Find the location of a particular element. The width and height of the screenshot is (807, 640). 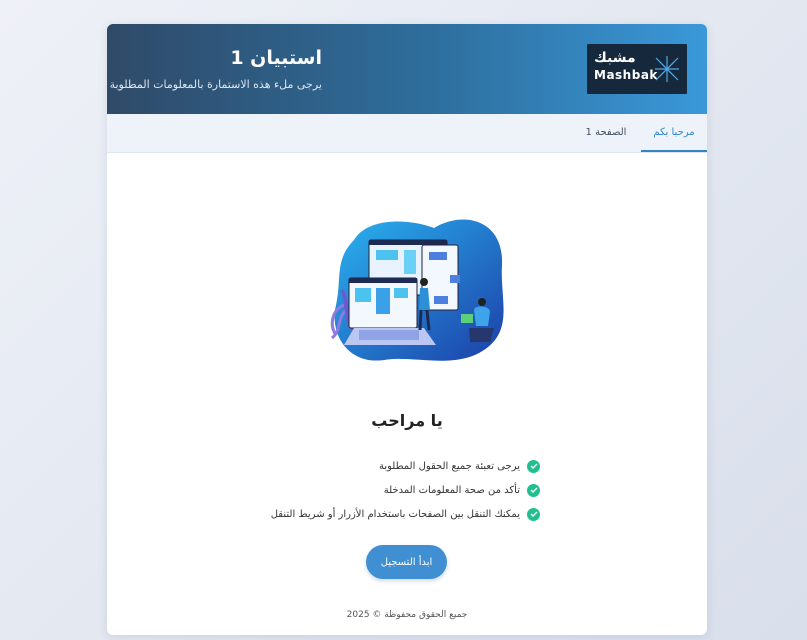

welcome-heading: يا مراحب is located at coordinates (407, 420).